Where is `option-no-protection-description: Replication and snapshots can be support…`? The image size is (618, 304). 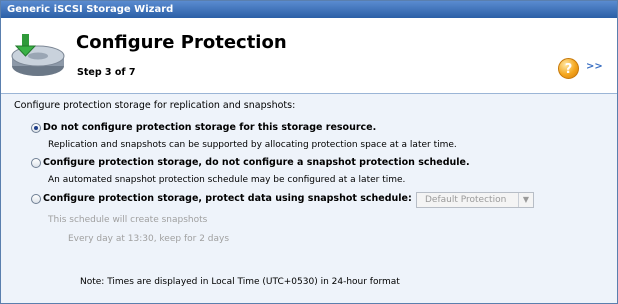
option-no-protection-description: Replication and snapshots can be support… is located at coordinates (252, 145).